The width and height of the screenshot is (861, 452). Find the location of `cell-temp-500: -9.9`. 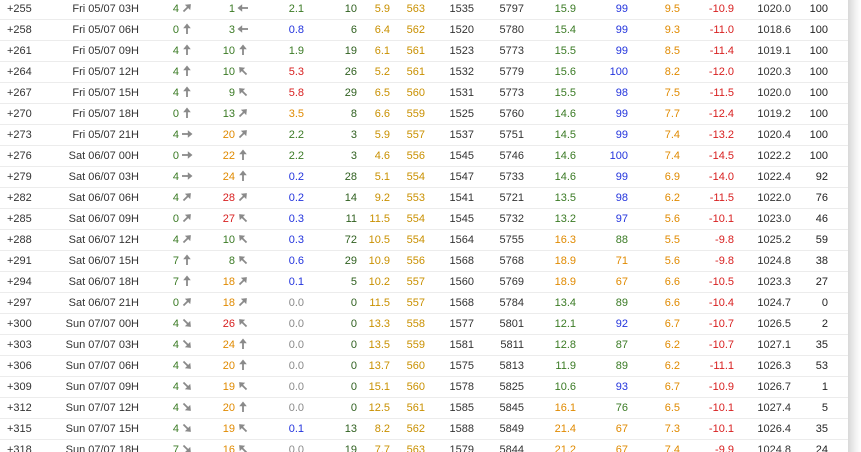

cell-temp-500: -9.9 is located at coordinates (707, 445).